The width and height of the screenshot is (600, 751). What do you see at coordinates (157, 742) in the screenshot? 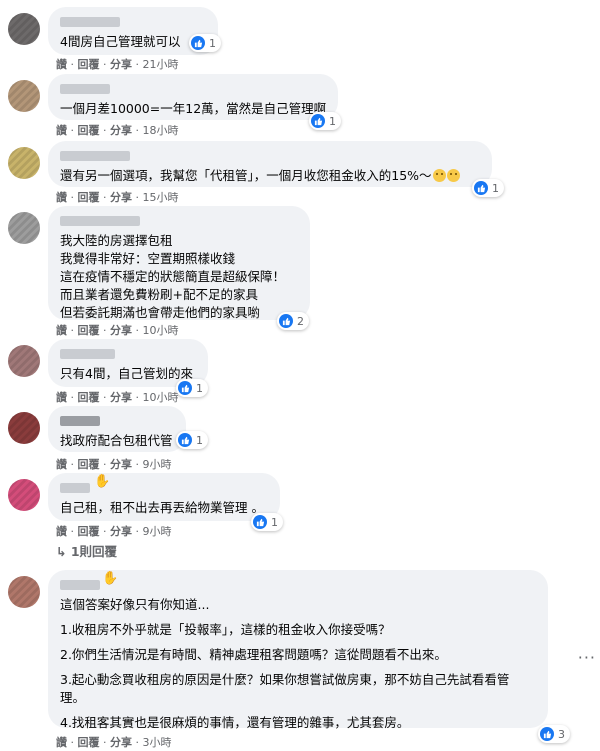
I see `timestamp: 3小時` at bounding box center [157, 742].